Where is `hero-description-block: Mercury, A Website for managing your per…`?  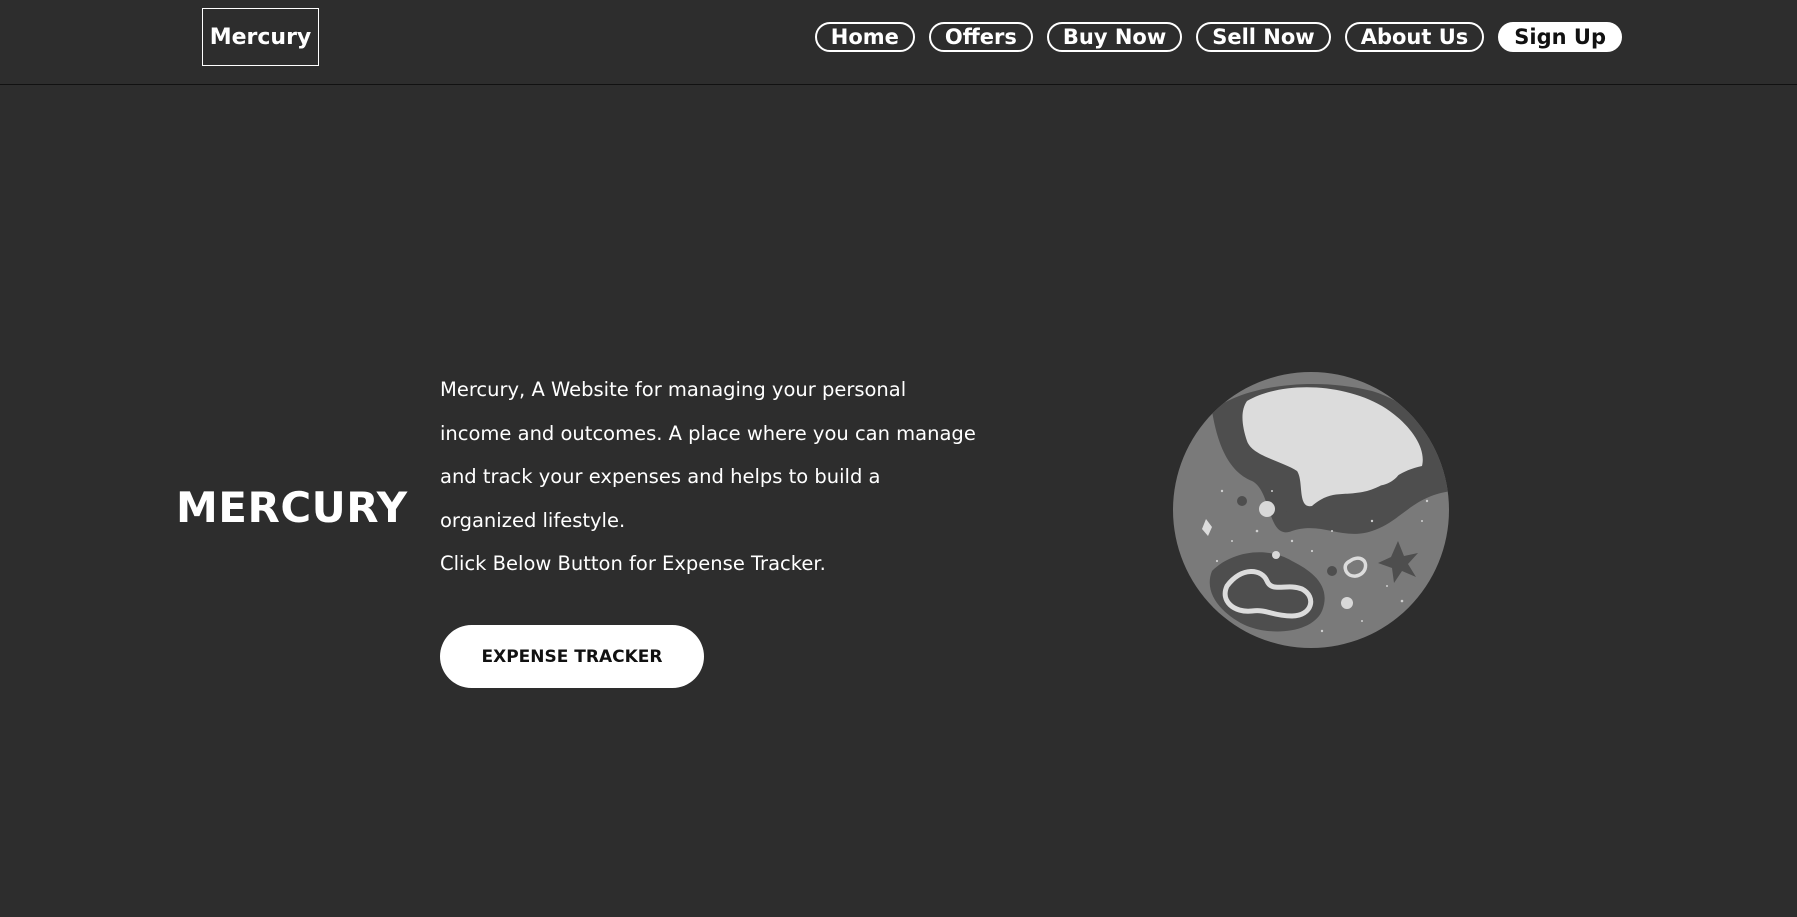 hero-description-block: Mercury, A Website for managing your per… is located at coordinates (710, 477).